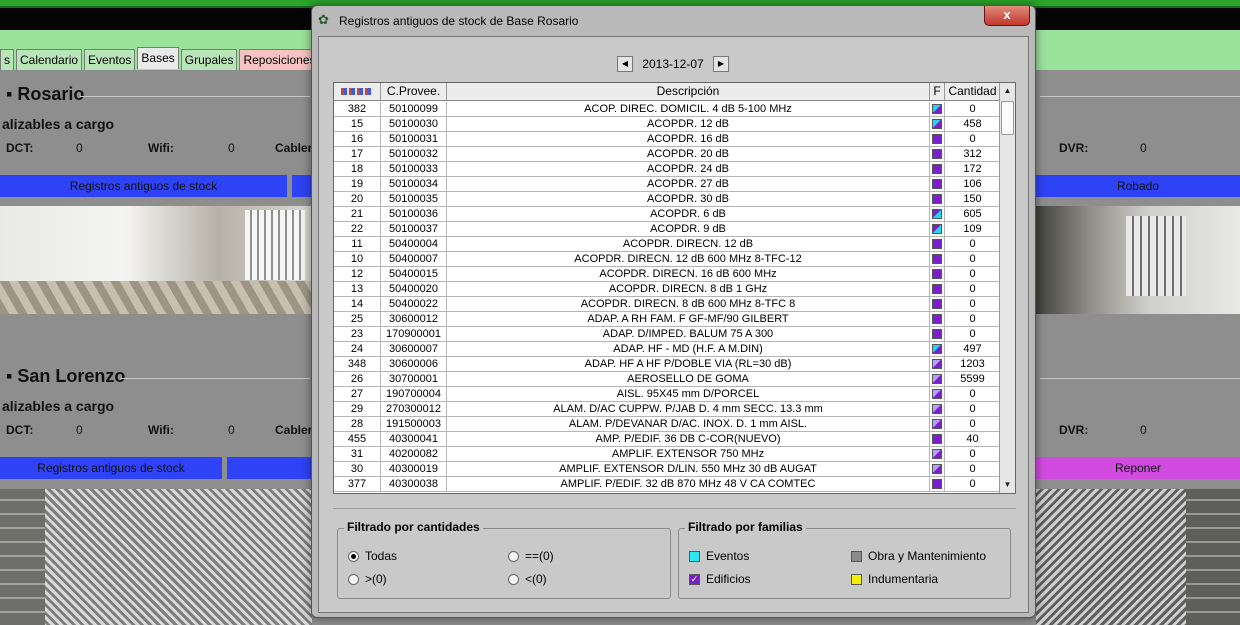 The image size is (1240, 625). I want to click on table-row: 13 50400020 ACOPDR. DIRECN. 8 dB 1 GHz 0, so click(667, 289).